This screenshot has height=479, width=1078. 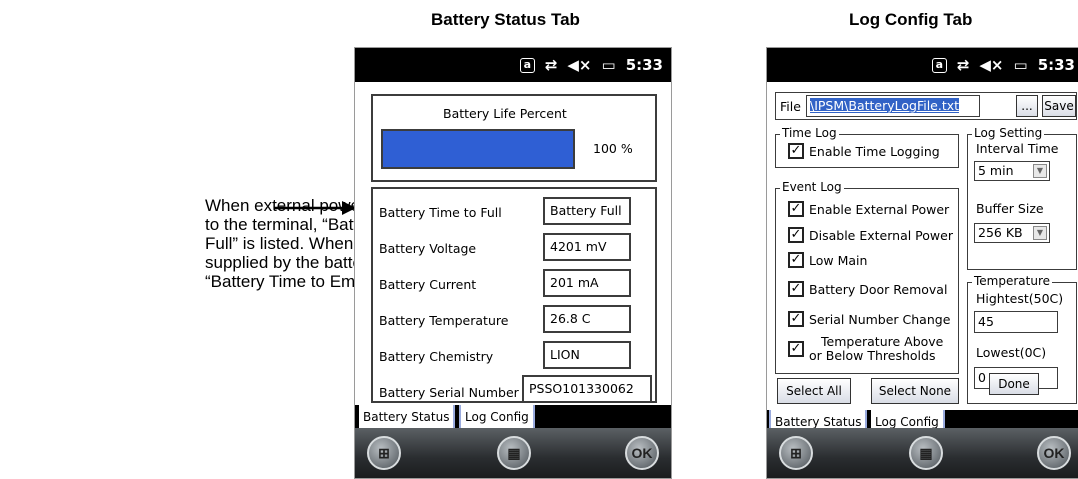 I want to click on tab-log-config: Log Config, so click(x=497, y=417).